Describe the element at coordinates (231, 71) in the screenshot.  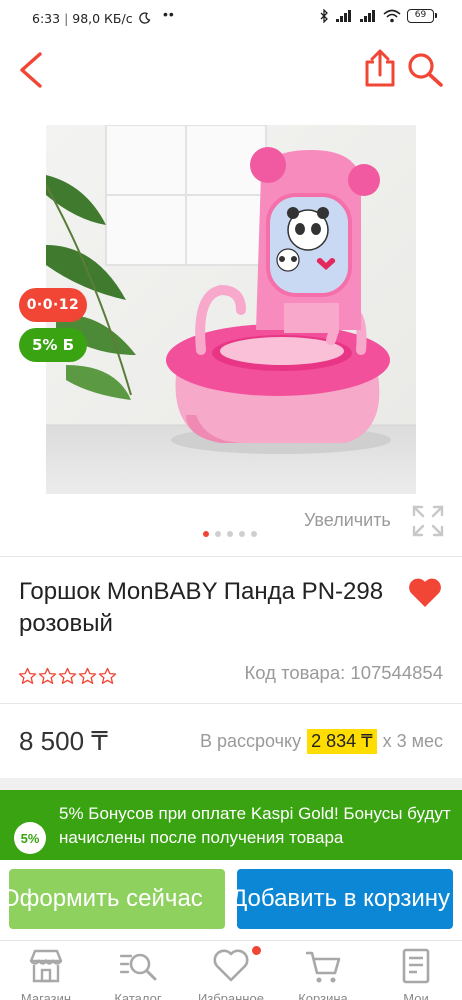
I see `top-navigation` at that location.